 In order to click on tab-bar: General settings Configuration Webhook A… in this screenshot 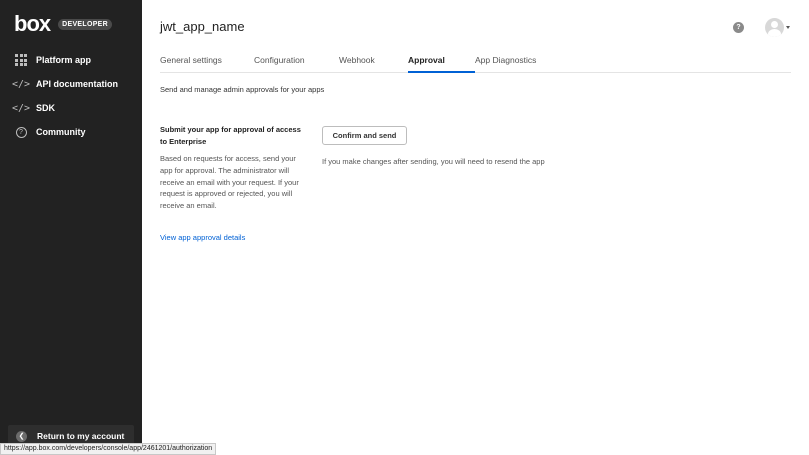, I will do `click(475, 60)`.